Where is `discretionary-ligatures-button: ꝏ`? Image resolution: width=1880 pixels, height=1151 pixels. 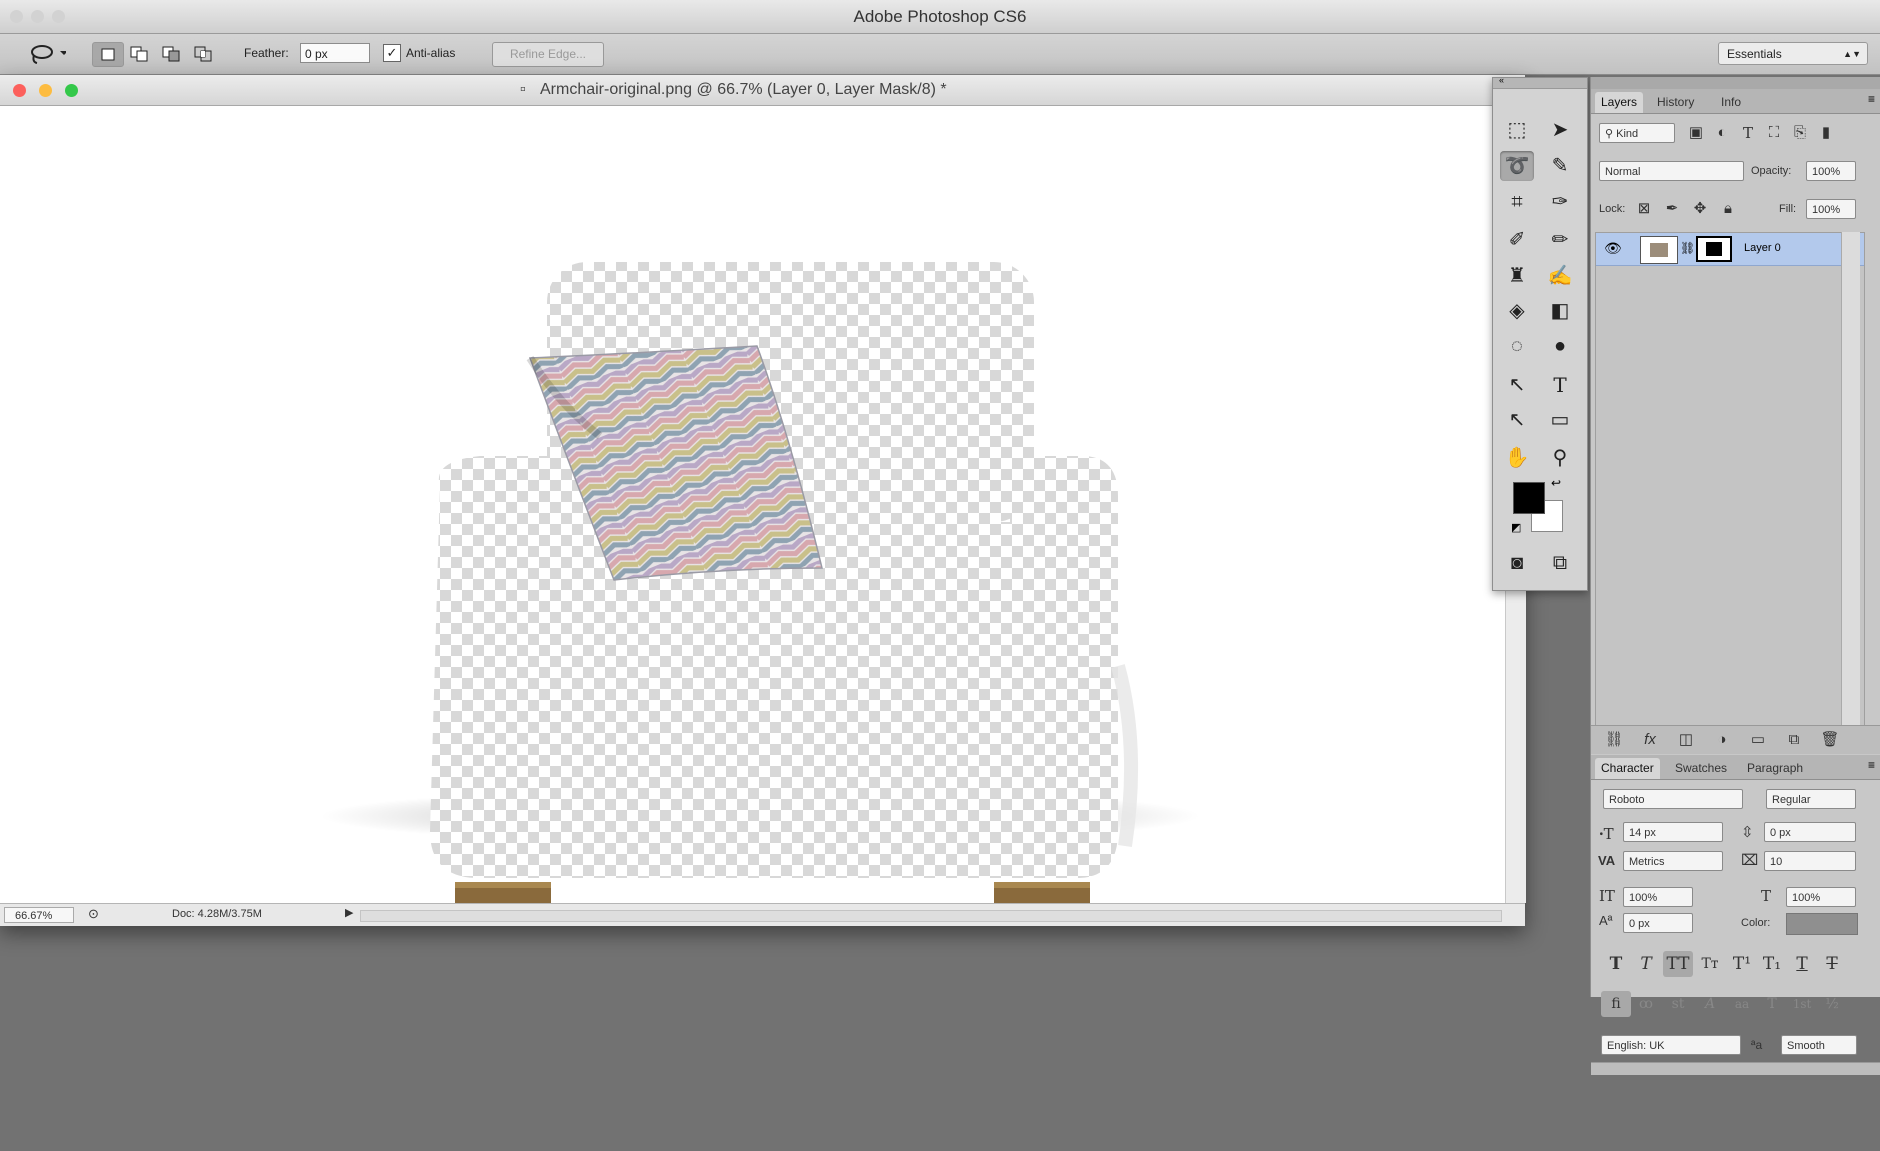
discretionary-ligatures-button: ꝏ is located at coordinates (1646, 1004).